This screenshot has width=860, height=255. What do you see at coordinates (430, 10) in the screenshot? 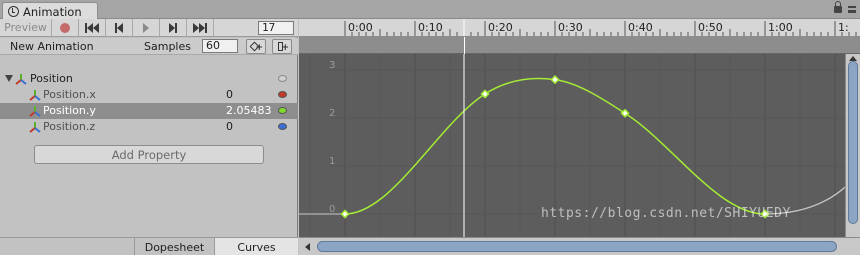
I see `window-tab-bar: Animation` at bounding box center [430, 10].